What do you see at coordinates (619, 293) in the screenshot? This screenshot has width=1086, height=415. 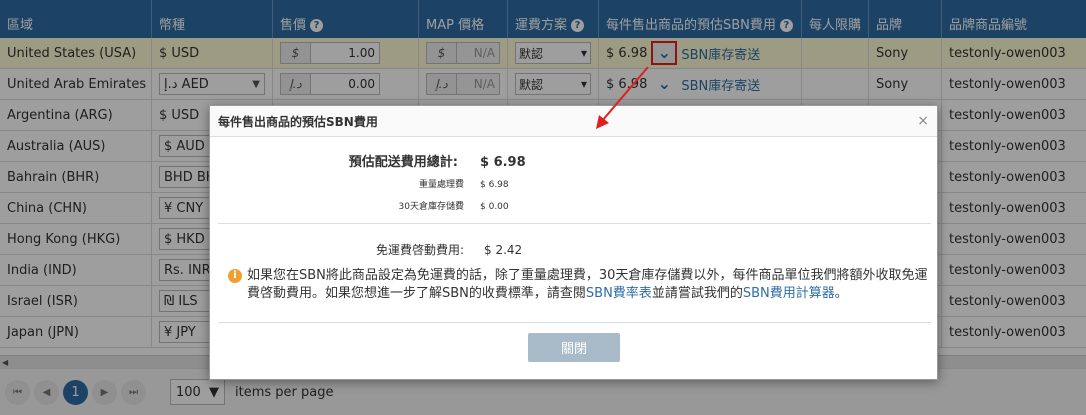 I see `sbn-rate-table-link: SBN費率表` at bounding box center [619, 293].